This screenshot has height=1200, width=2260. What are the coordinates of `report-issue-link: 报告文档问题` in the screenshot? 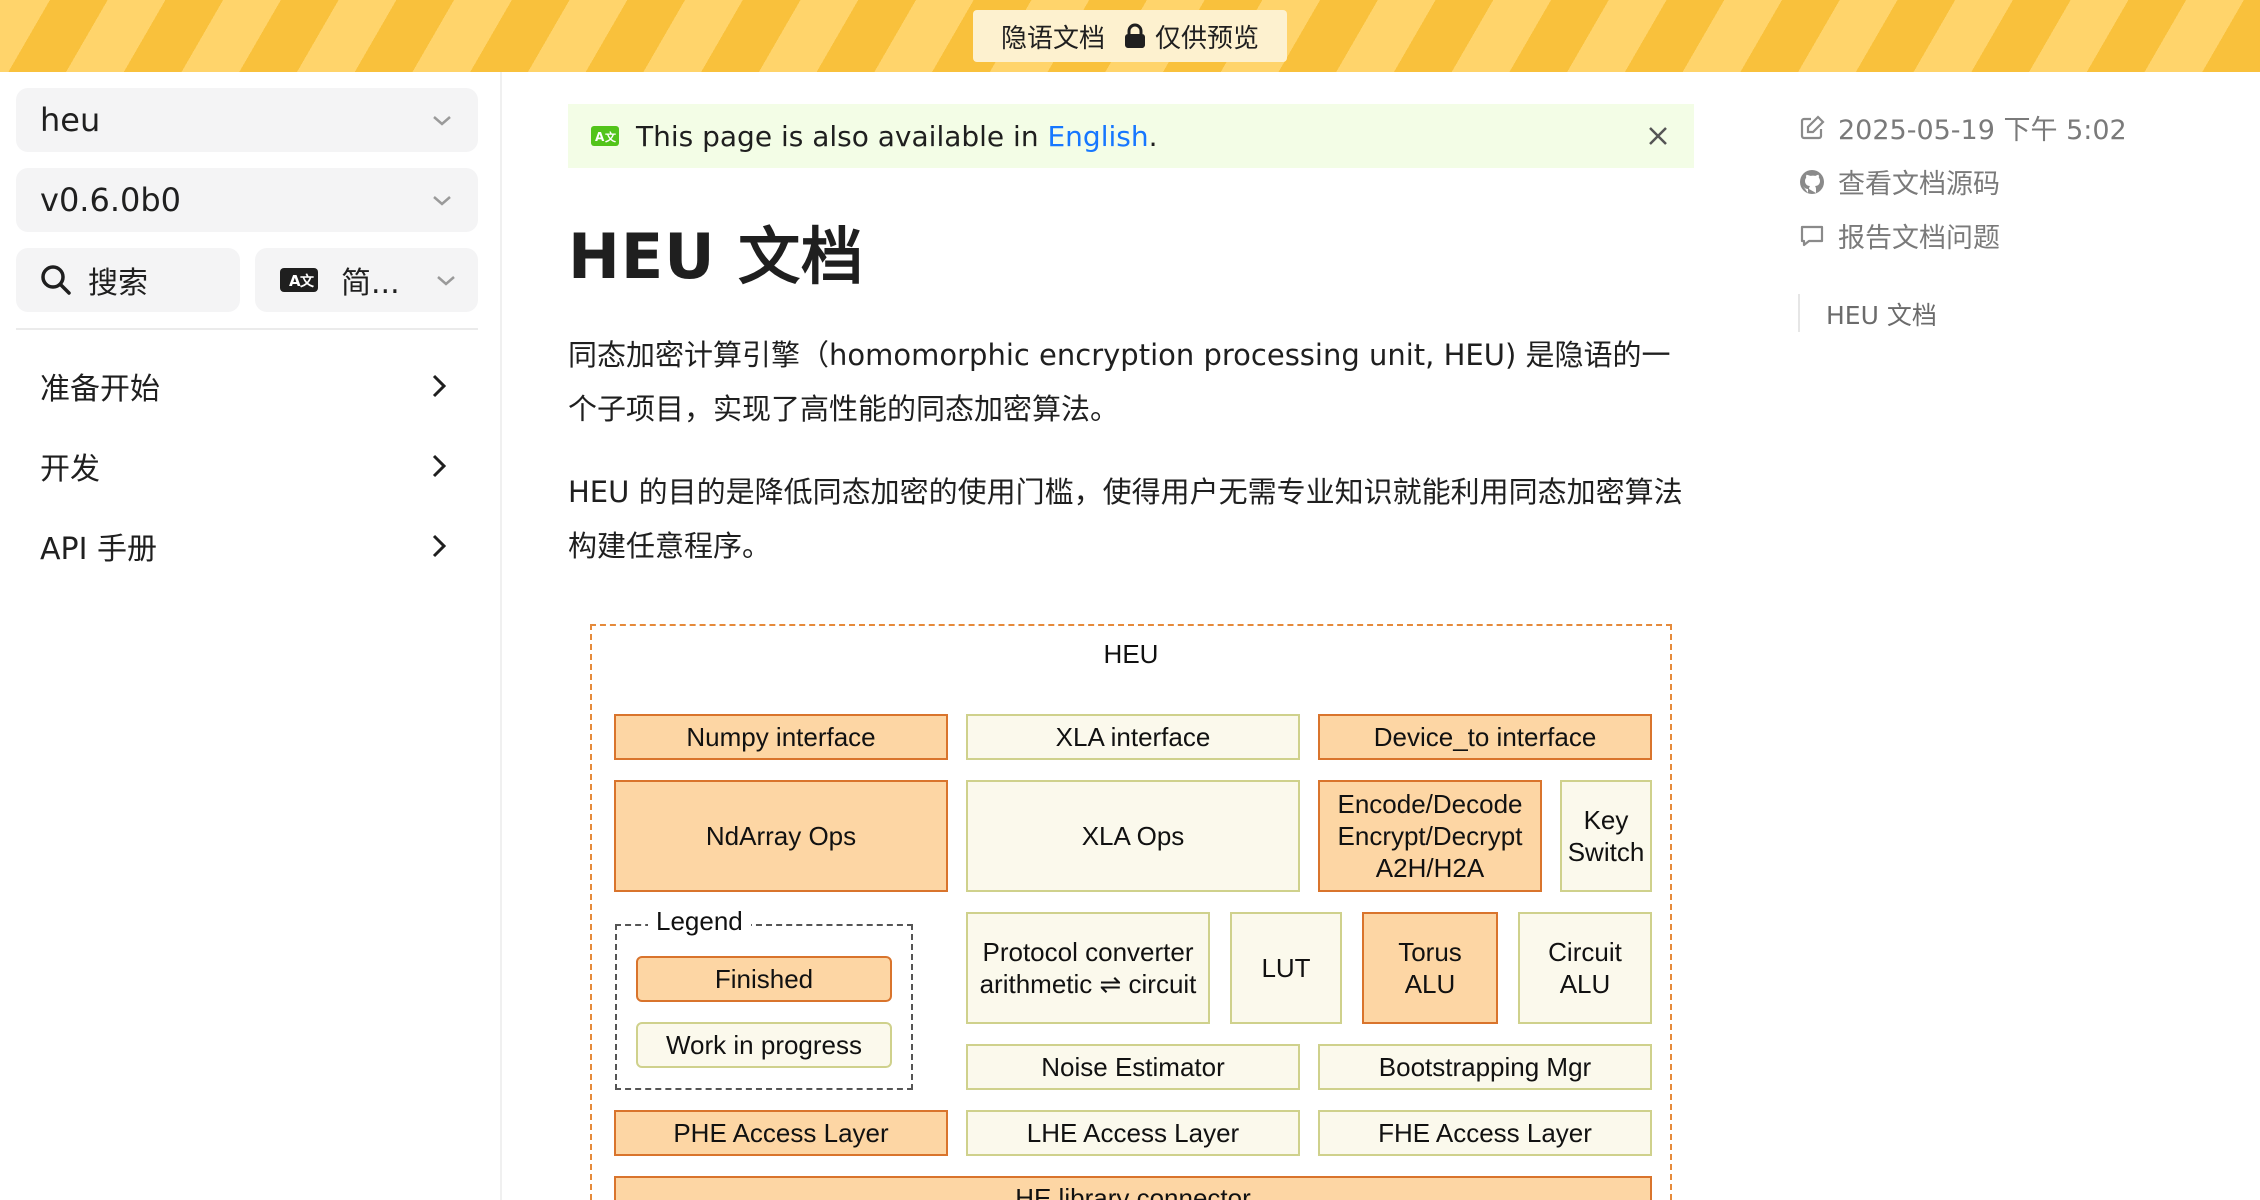 It's located at (1899, 235).